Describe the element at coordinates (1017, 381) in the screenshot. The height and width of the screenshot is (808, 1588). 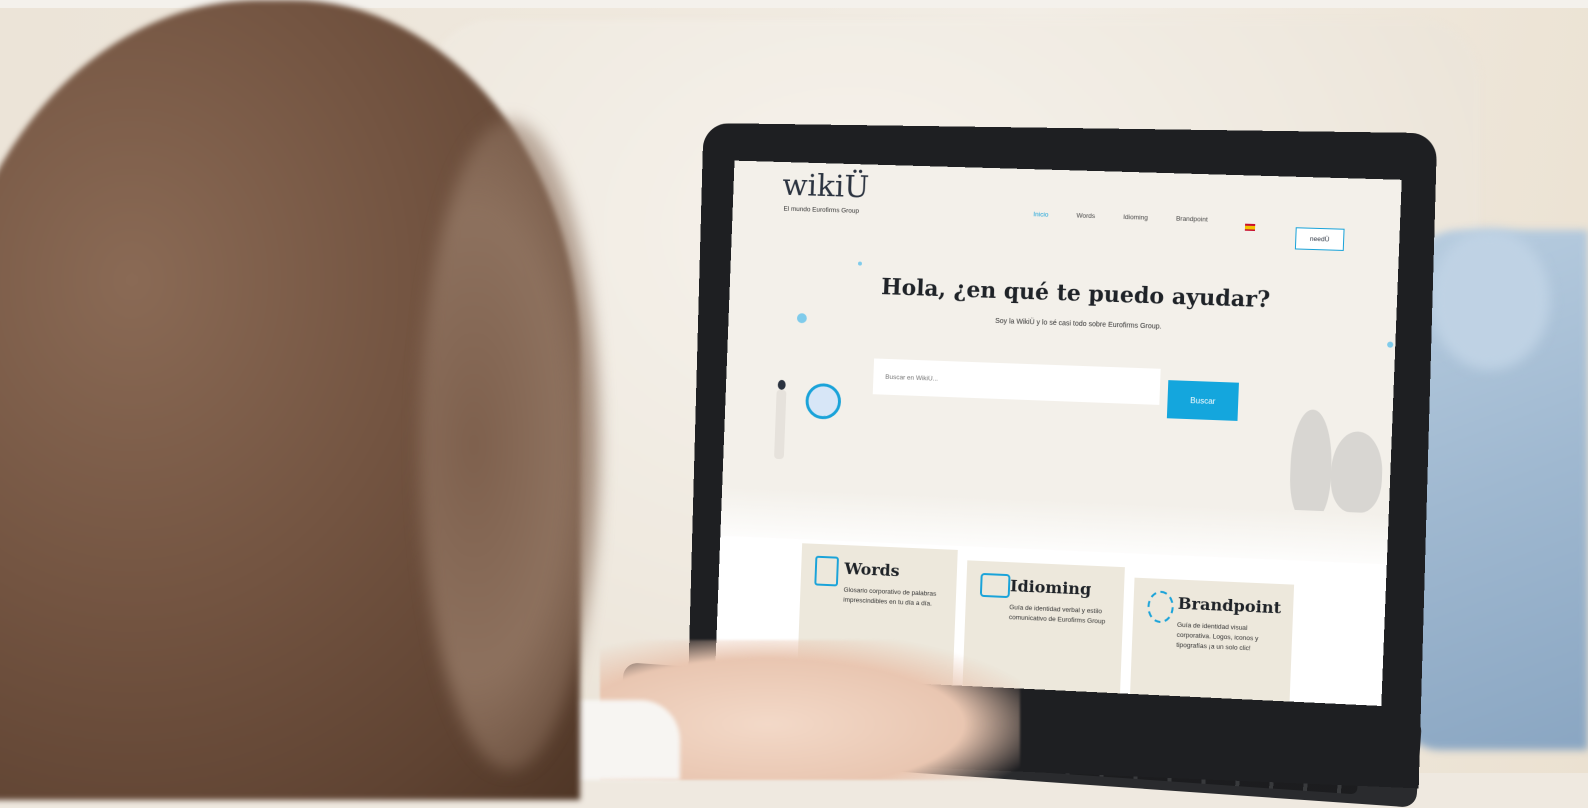
I see `search-input` at that location.